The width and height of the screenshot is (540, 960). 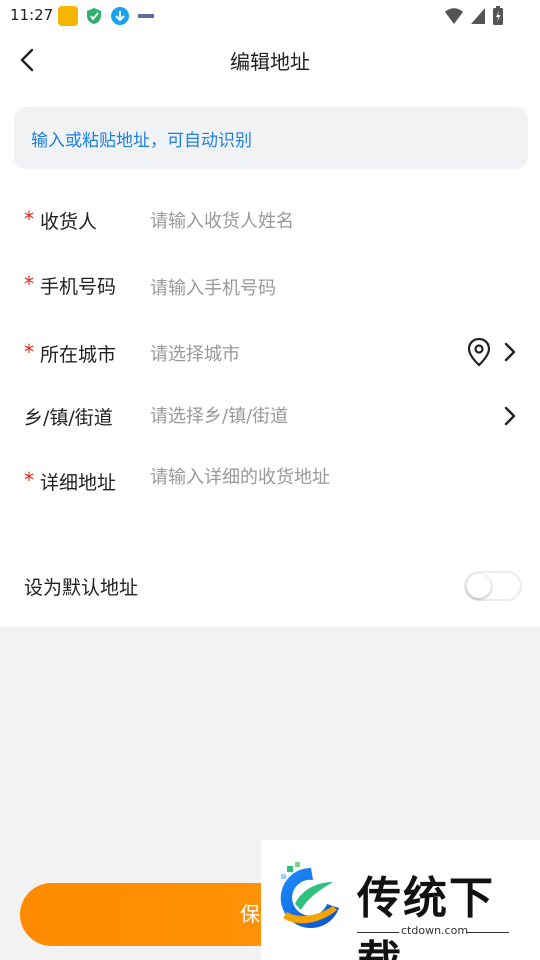 What do you see at coordinates (240, 476) in the screenshot?
I see `detail-address-input: 请输入详细的收货地址` at bounding box center [240, 476].